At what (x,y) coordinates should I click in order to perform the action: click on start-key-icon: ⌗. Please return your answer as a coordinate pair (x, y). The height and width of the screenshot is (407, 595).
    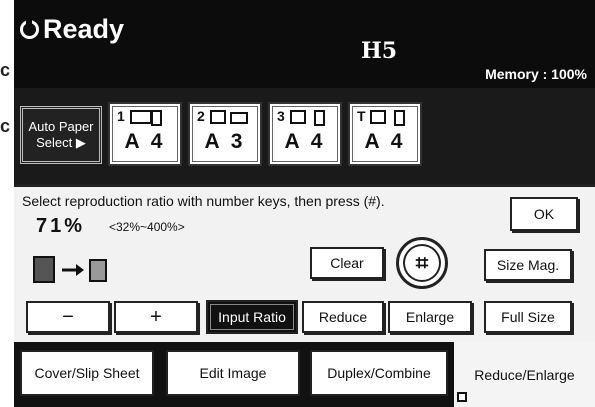
    Looking at the image, I should click on (422, 263).